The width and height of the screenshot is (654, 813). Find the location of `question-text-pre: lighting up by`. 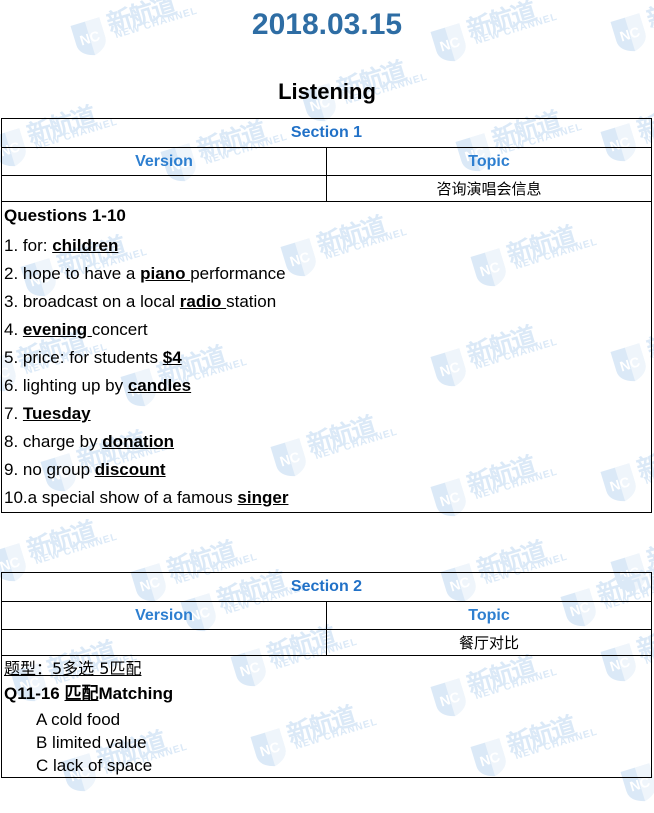

question-text-pre: lighting up by is located at coordinates (75, 385).